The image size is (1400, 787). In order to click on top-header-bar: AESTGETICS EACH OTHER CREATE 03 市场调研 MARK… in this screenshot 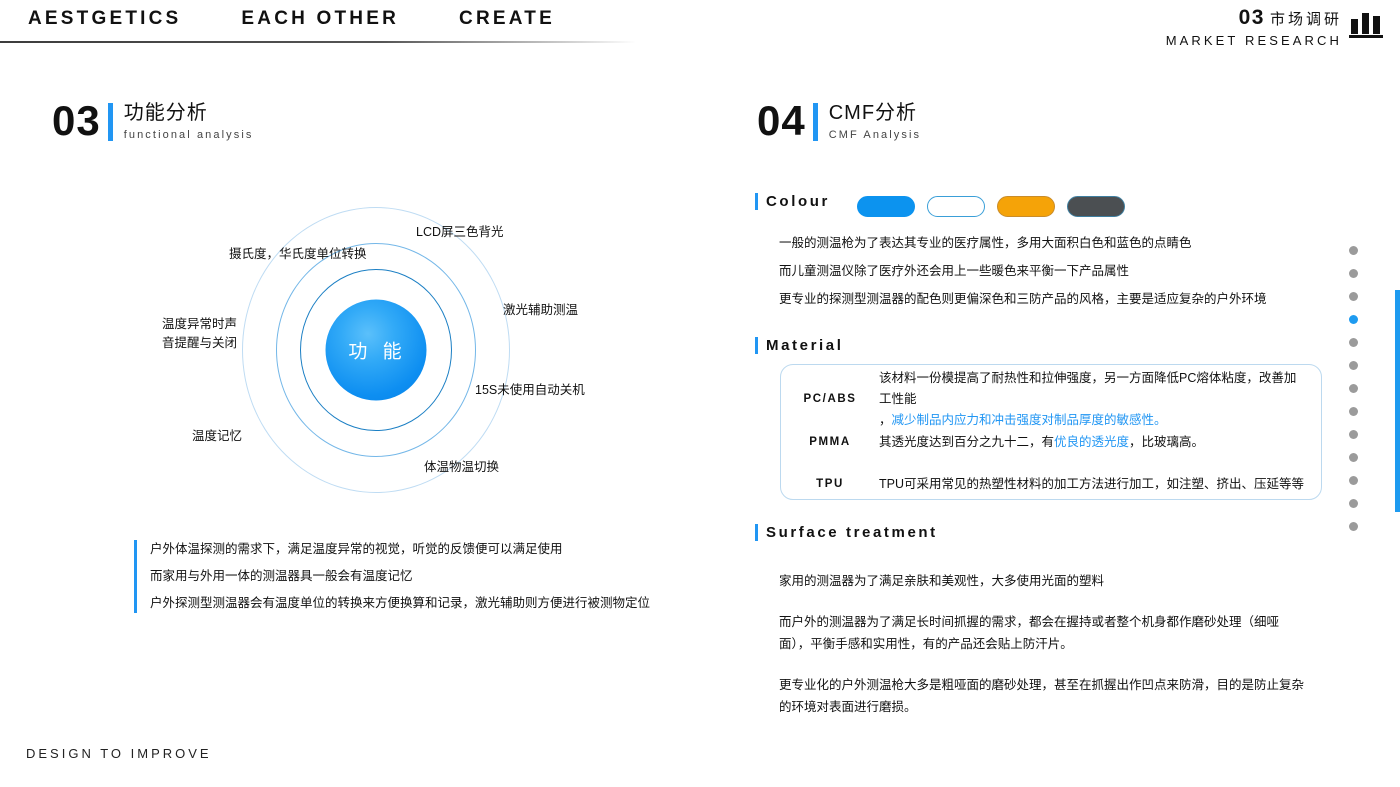, I will do `click(700, 26)`.